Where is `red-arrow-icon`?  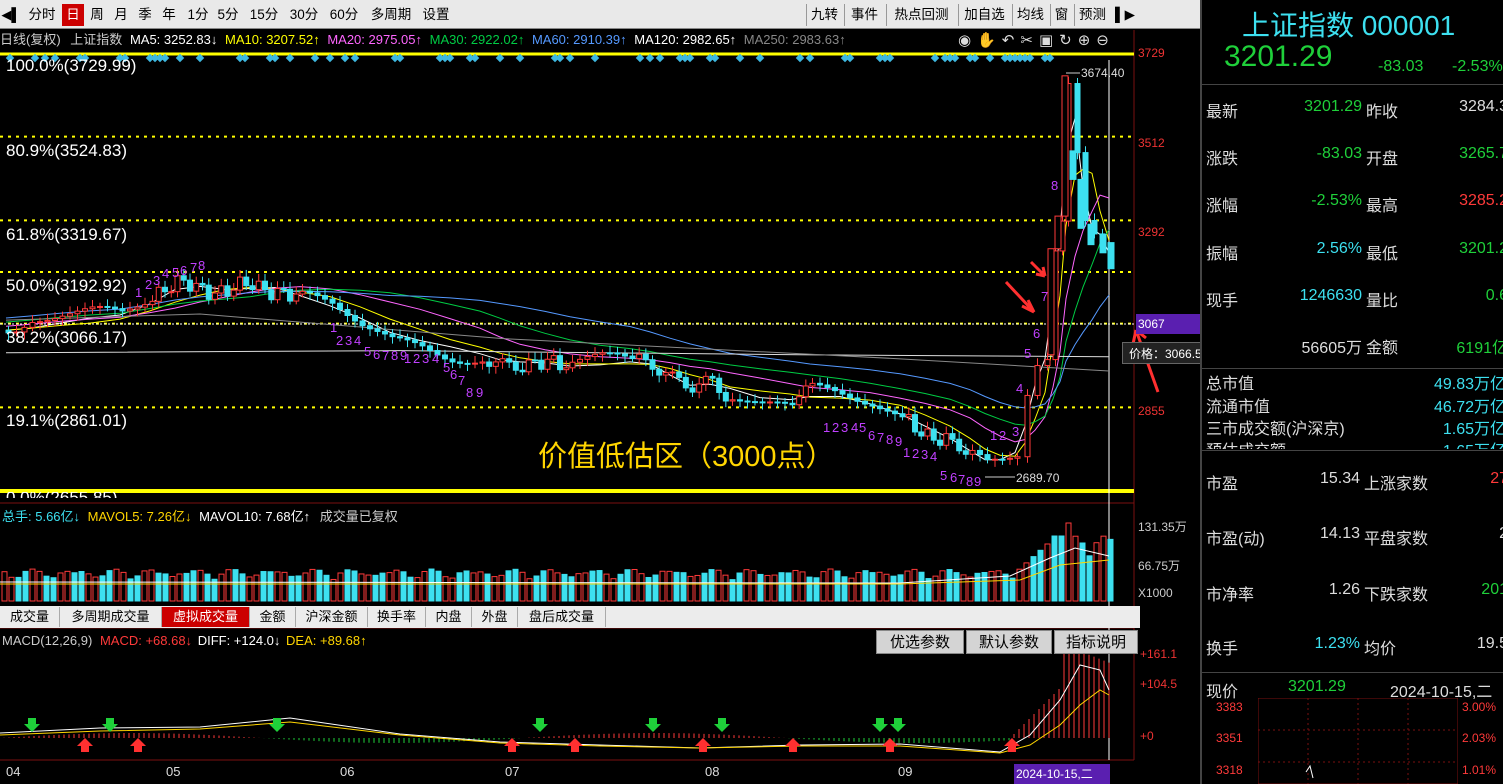 red-arrow-icon is located at coordinates (1020, 297).